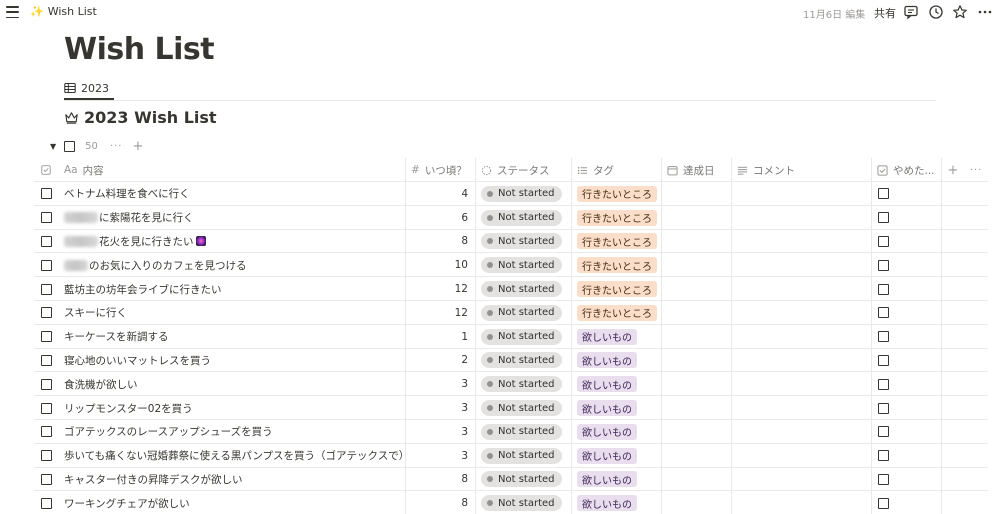 Image resolution: width=1000 pixels, height=514 pixels. What do you see at coordinates (511, 312) in the screenshot?
I see `table-row: スキーに行く 12 Not started 行きたいところ` at bounding box center [511, 312].